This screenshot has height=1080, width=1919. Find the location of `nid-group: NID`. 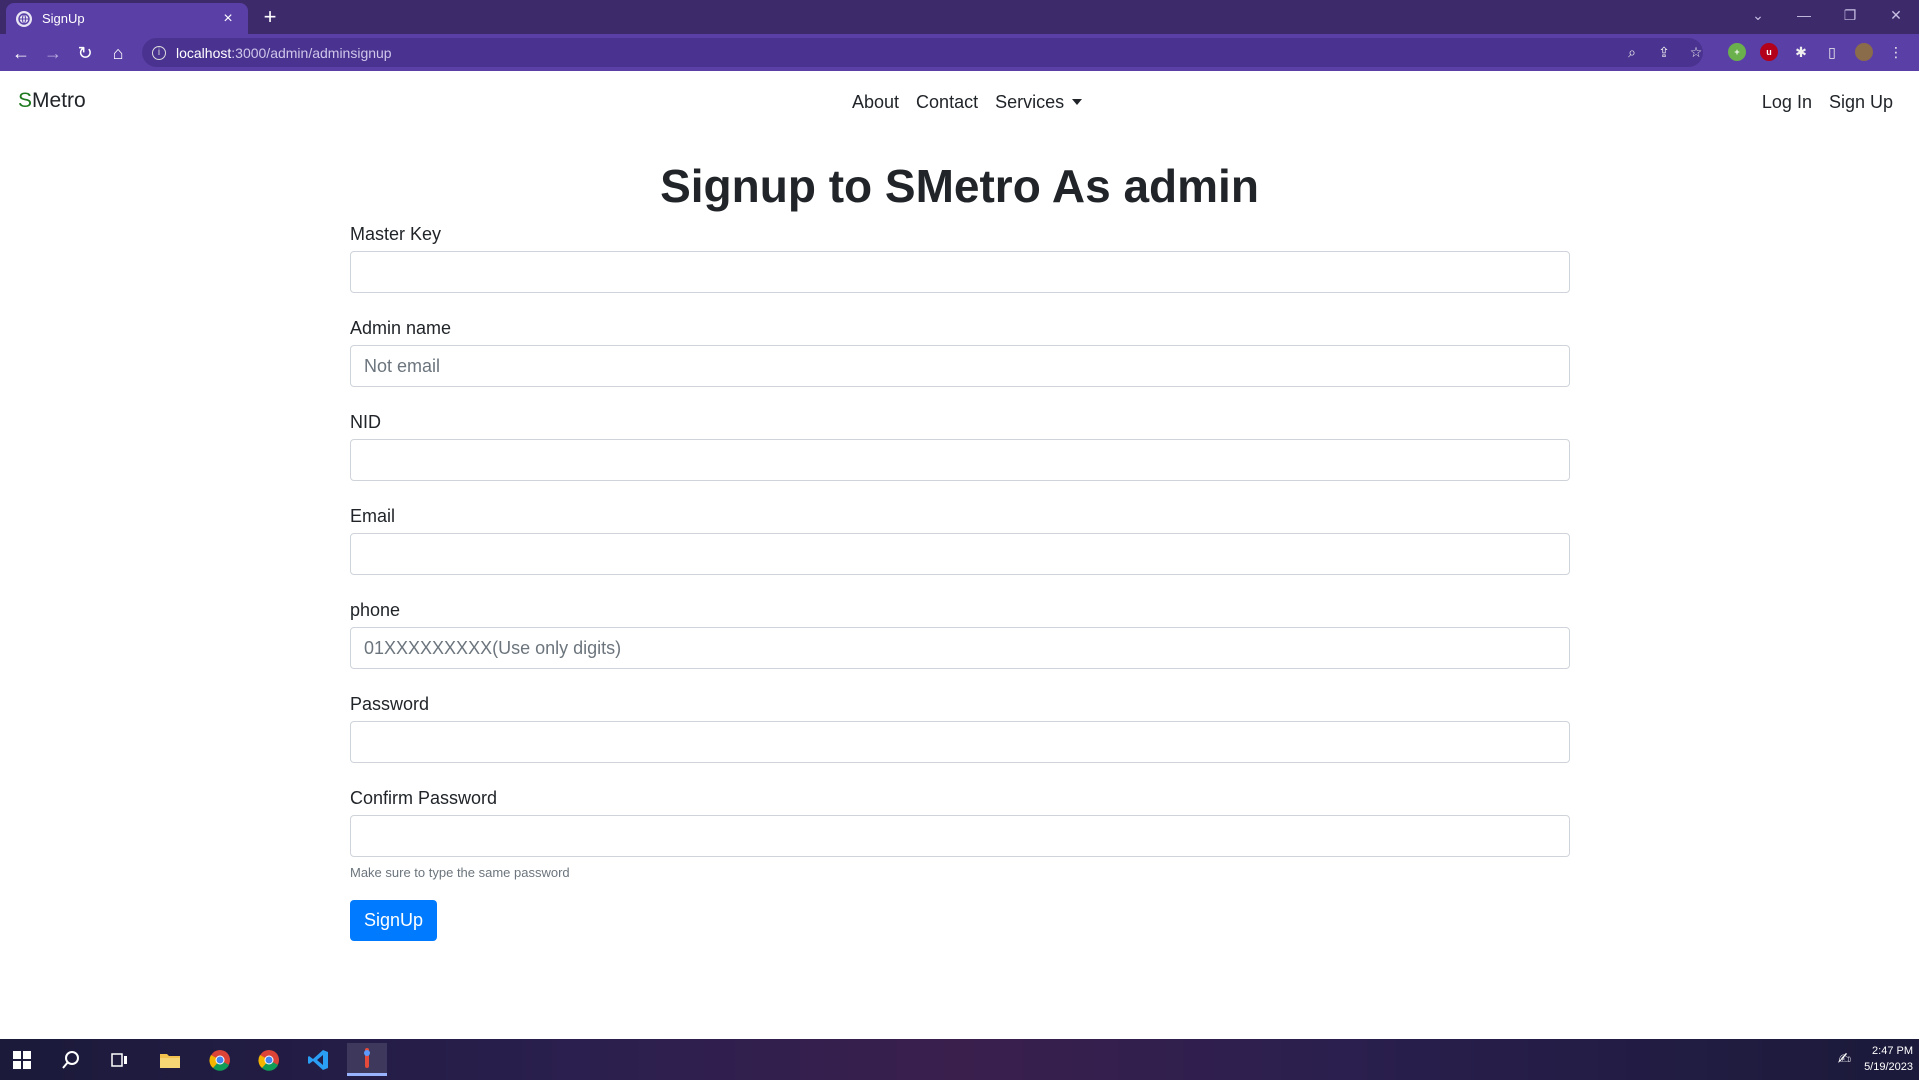

nid-group: NID is located at coordinates (960, 446).